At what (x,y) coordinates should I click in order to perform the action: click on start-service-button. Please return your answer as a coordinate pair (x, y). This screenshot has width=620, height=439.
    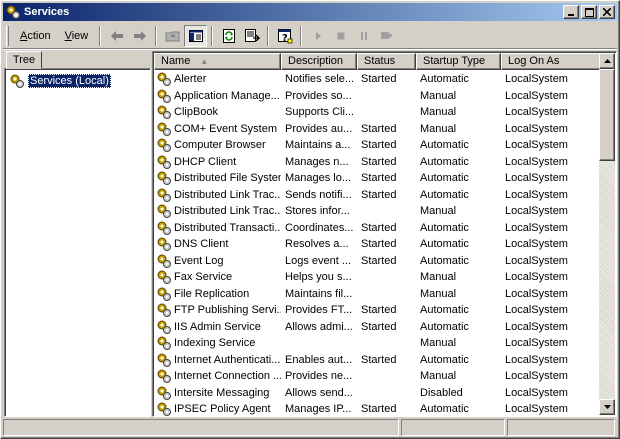
    Looking at the image, I should click on (317, 36).